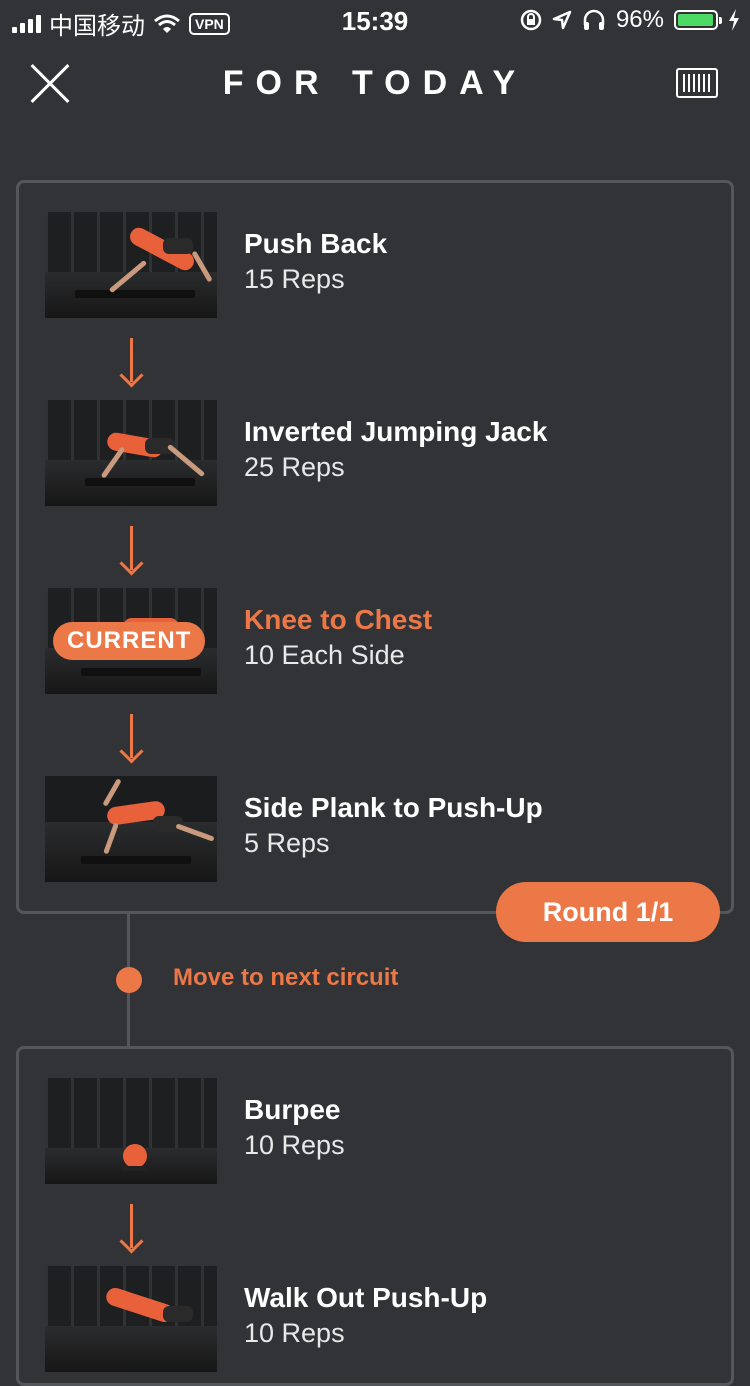 Image resolution: width=750 pixels, height=1386 pixels. I want to click on exercise-item: Walk Out Push-Up 10 Reps, so click(375, 1319).